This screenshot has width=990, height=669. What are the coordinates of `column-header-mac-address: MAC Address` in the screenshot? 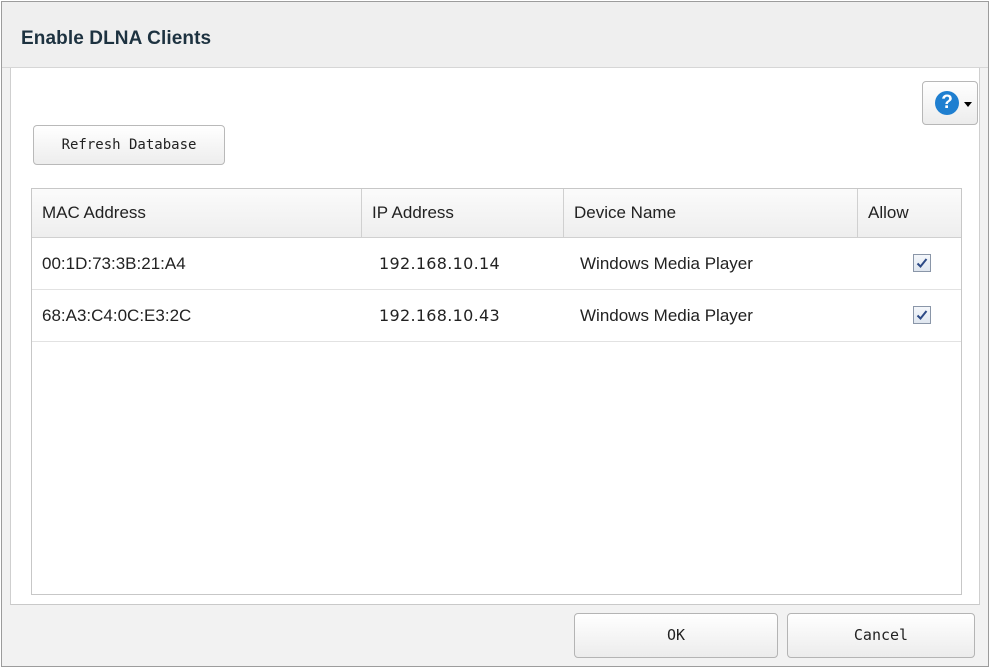 It's located at (196, 213).